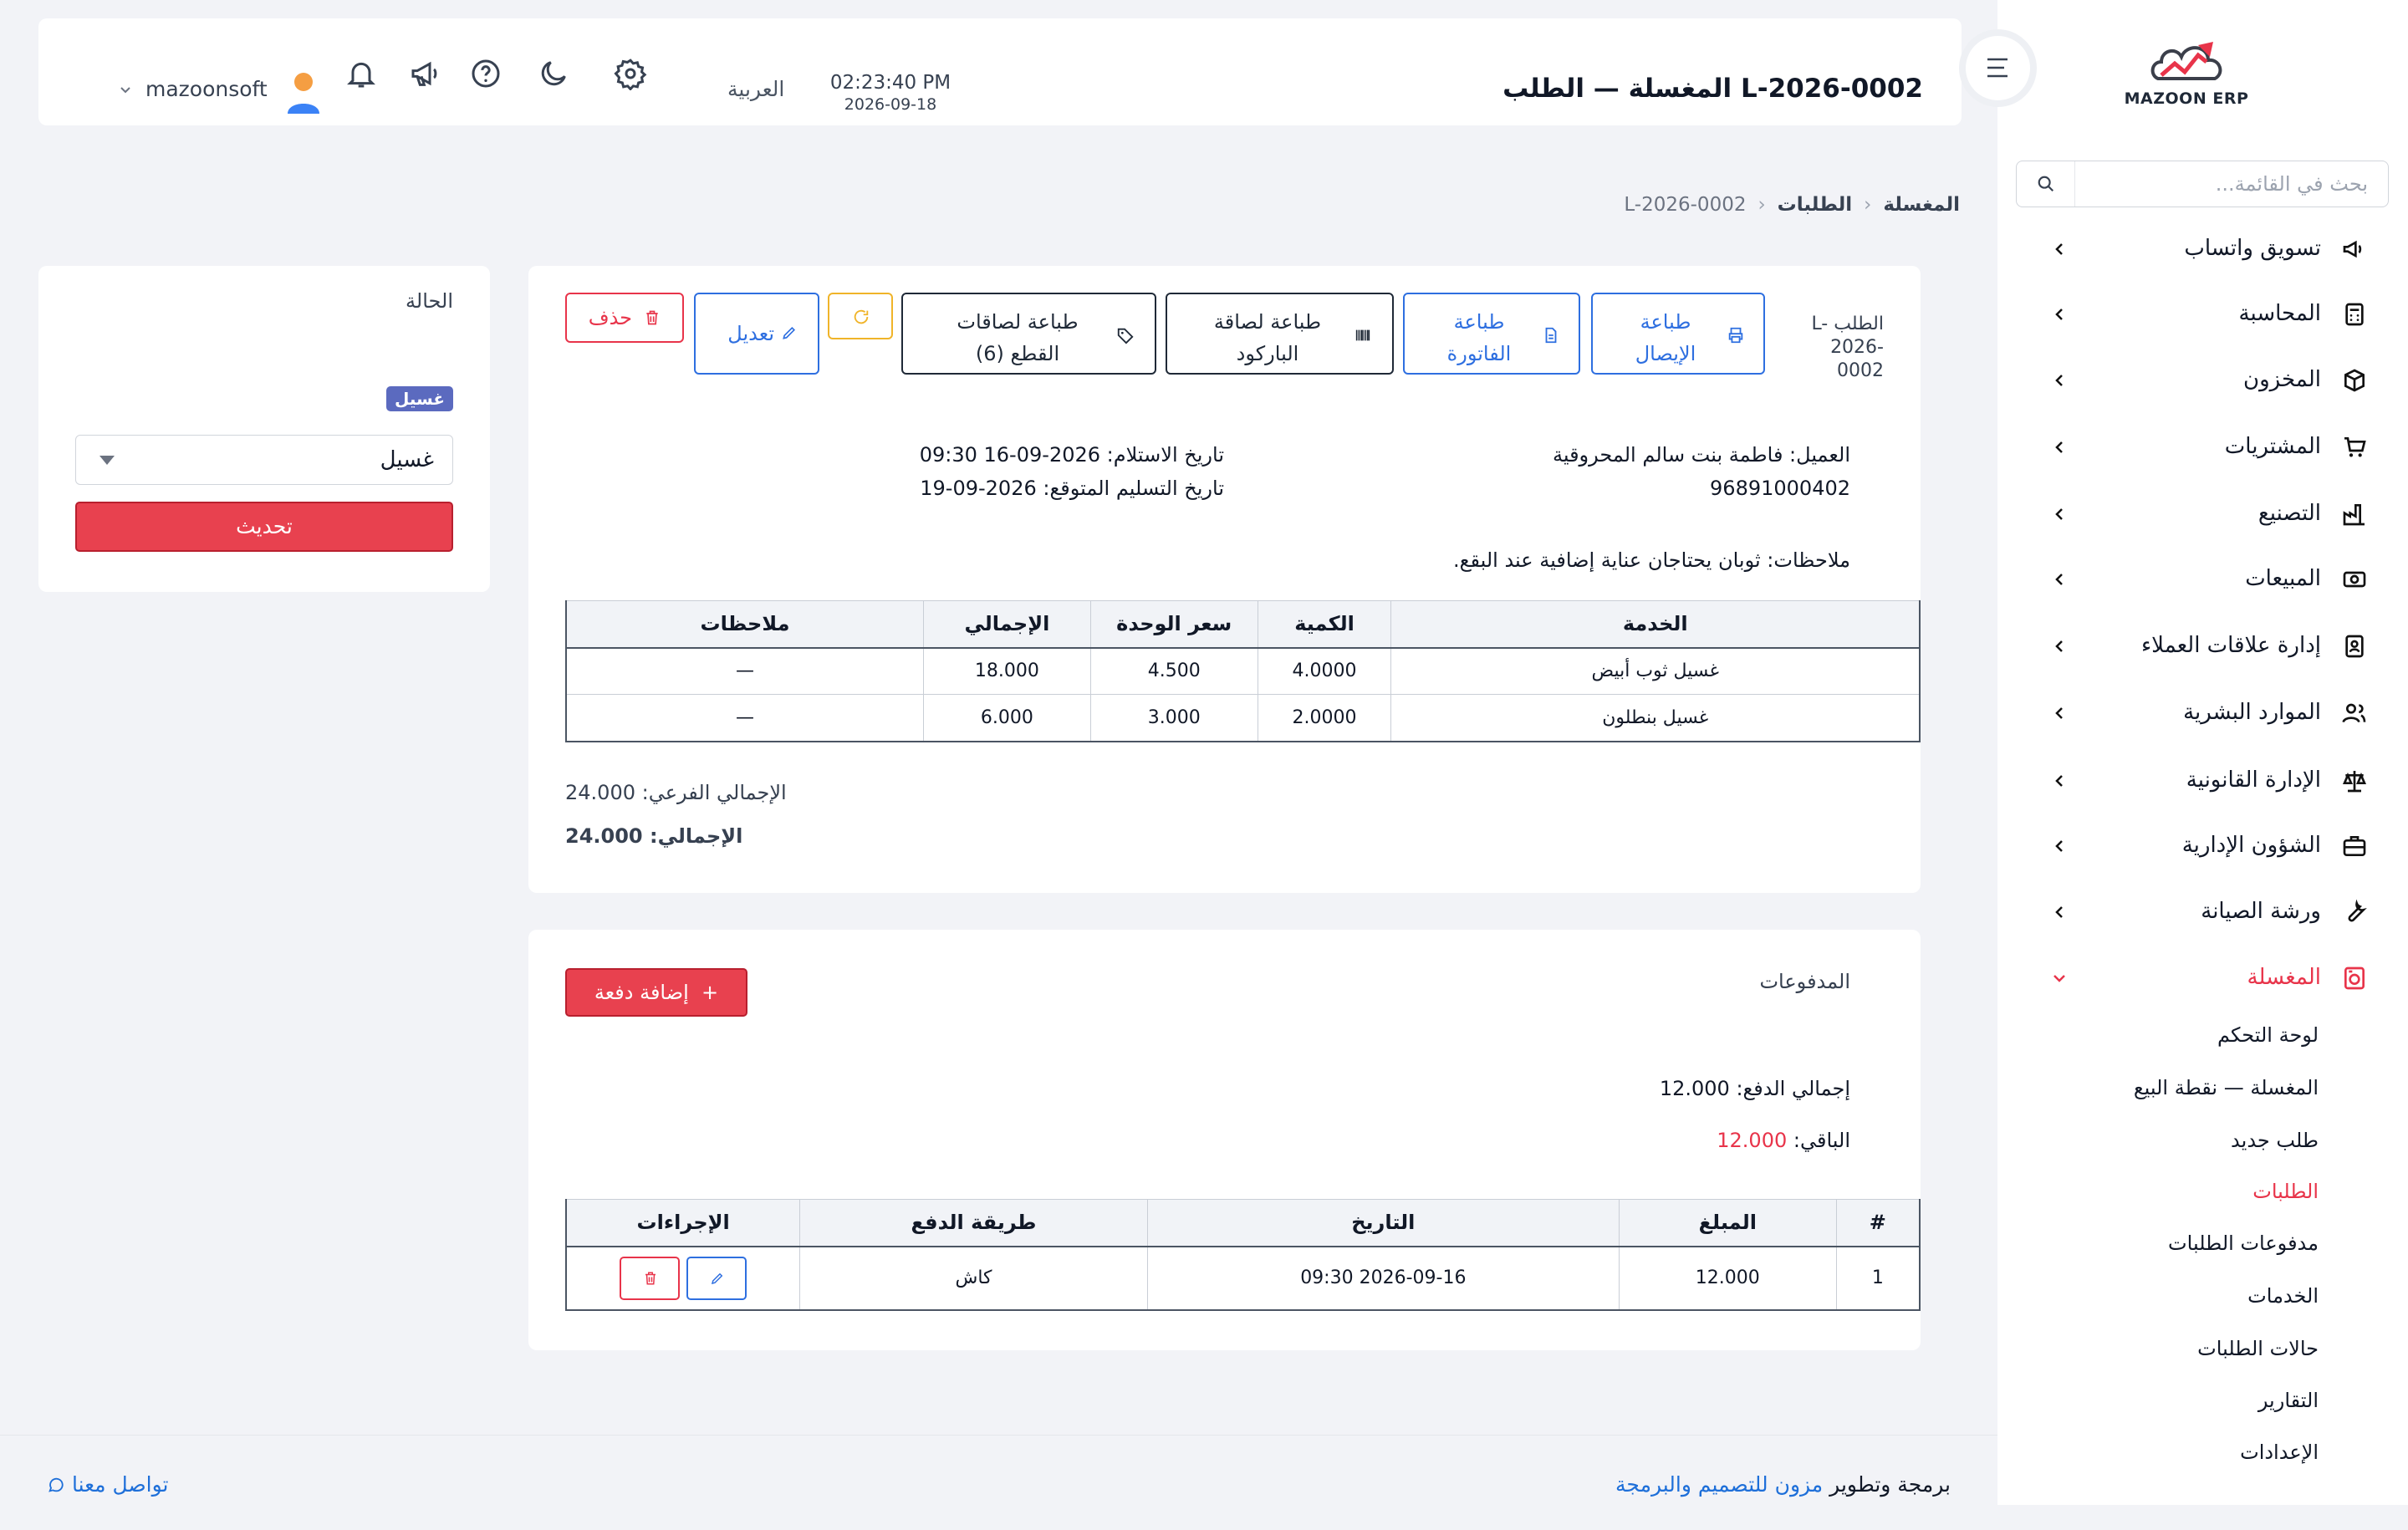 This screenshot has width=2408, height=1530. What do you see at coordinates (757, 334) in the screenshot?
I see `edit-button: تعديل` at bounding box center [757, 334].